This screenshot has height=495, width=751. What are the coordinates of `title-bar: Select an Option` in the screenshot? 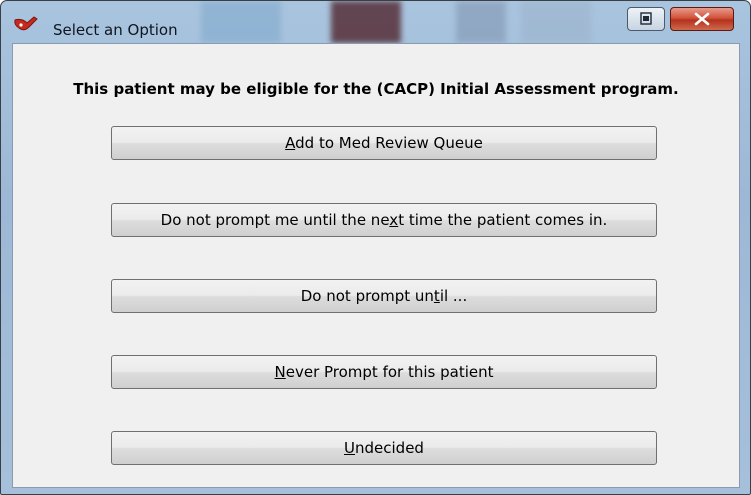 It's located at (375, 22).